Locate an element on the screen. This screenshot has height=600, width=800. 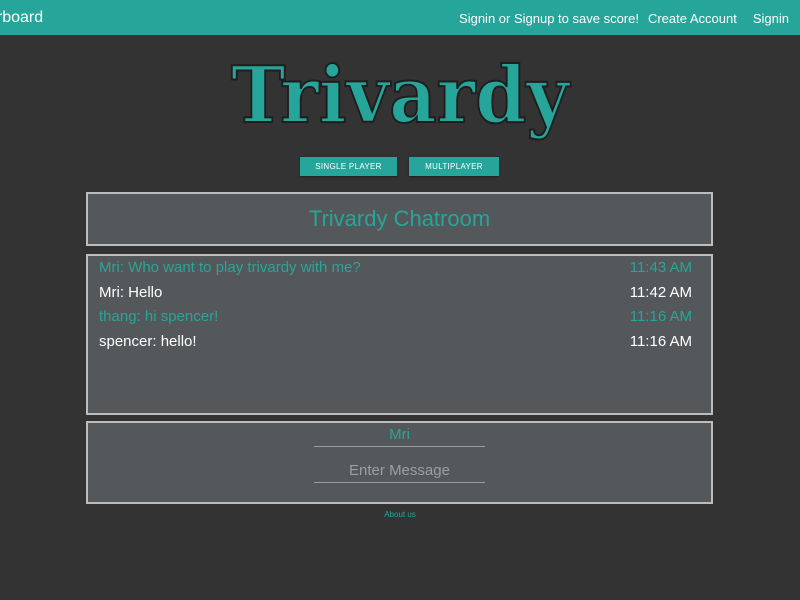
message-text: spencer: hello! is located at coordinates (148, 341).